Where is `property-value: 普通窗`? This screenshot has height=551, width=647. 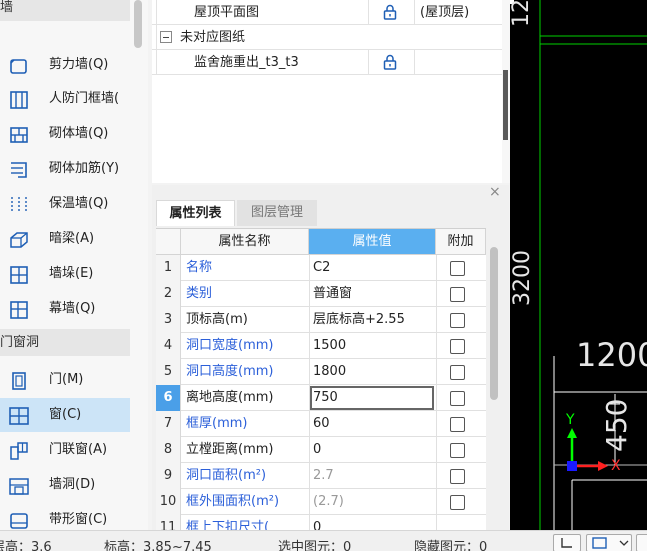
property-value: 普通窗 is located at coordinates (332, 294).